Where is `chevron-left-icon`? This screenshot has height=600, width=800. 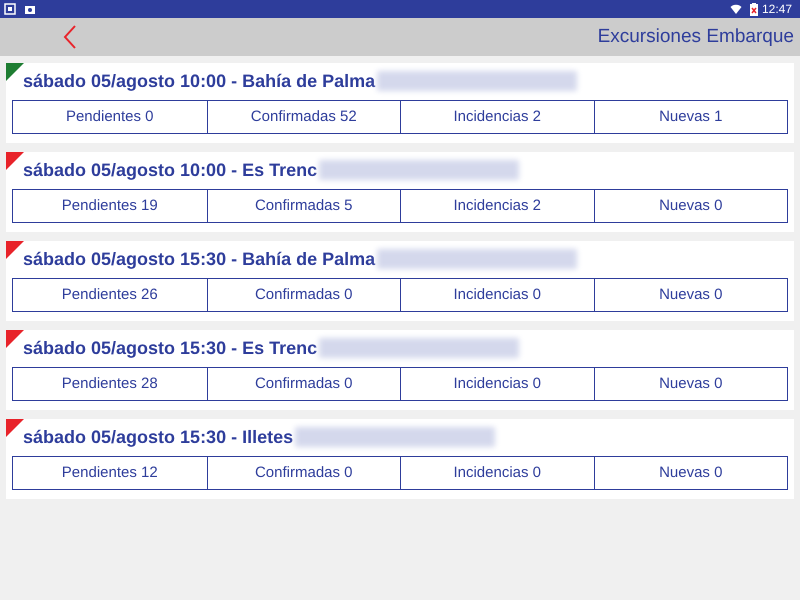
chevron-left-icon is located at coordinates (70, 37).